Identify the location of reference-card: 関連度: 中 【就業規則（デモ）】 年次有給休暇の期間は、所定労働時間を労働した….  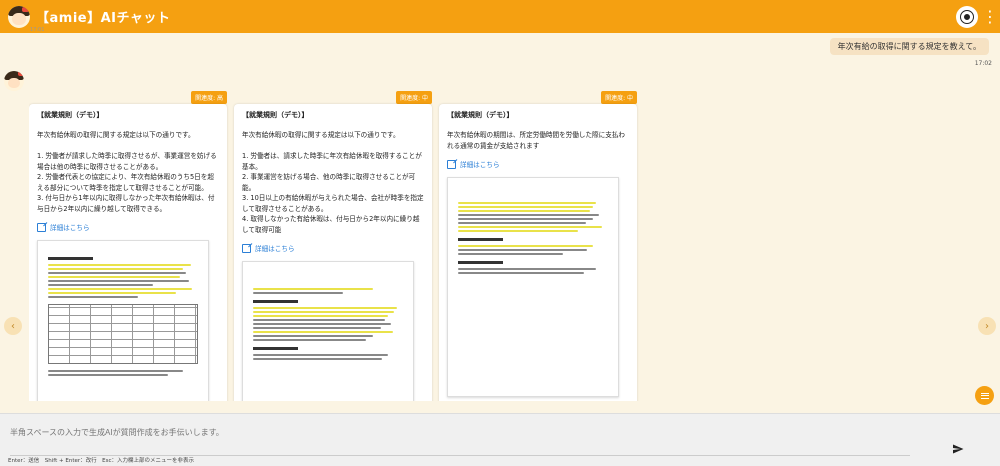
(538, 246).